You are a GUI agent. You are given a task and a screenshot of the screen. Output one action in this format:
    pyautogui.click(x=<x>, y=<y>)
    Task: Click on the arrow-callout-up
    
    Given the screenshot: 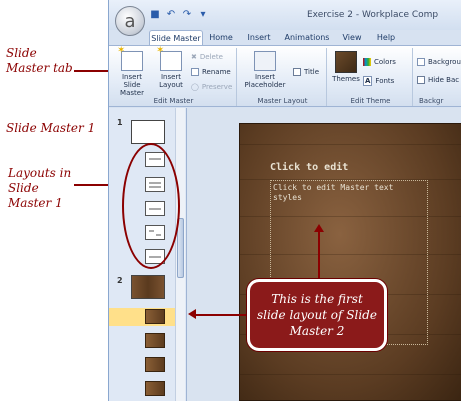 What is the action you would take?
    pyautogui.click(x=319, y=255)
    